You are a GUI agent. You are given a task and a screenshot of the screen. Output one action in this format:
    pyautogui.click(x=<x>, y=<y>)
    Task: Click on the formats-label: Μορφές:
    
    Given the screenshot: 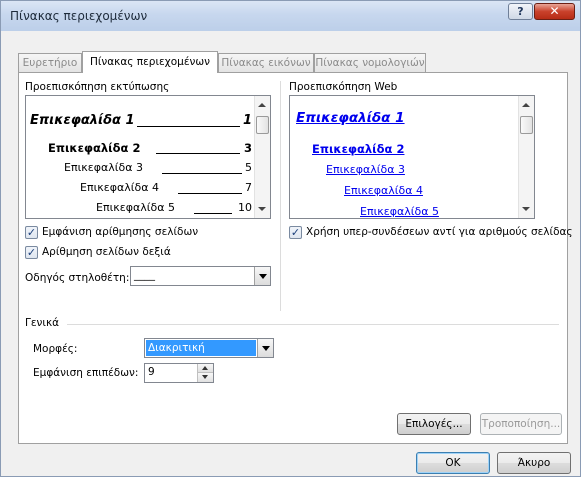 What is the action you would take?
    pyautogui.click(x=55, y=349)
    